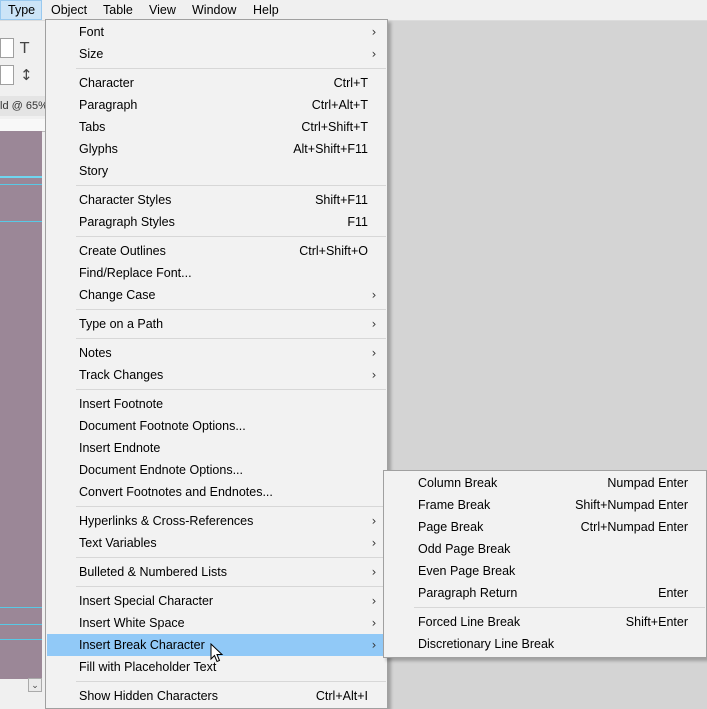 The image size is (707, 709). Describe the element at coordinates (467, 571) in the screenshot. I see `menu-item-label: Even Page Break` at that location.